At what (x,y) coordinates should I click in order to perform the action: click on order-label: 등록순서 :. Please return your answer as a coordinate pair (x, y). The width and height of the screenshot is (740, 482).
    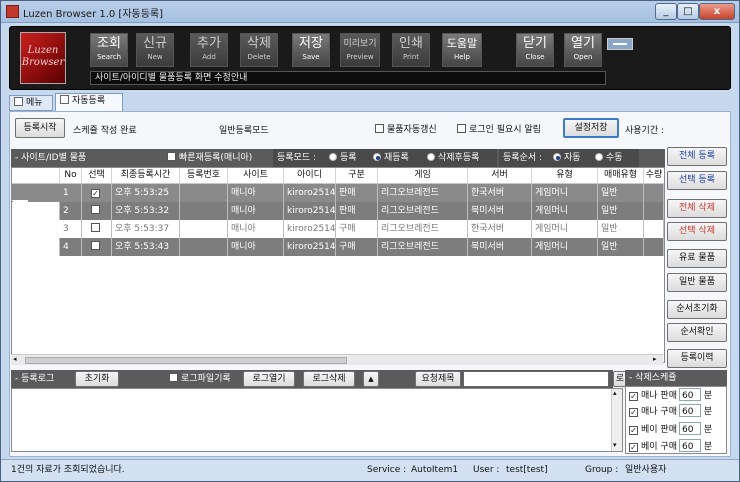
    Looking at the image, I should click on (523, 158).